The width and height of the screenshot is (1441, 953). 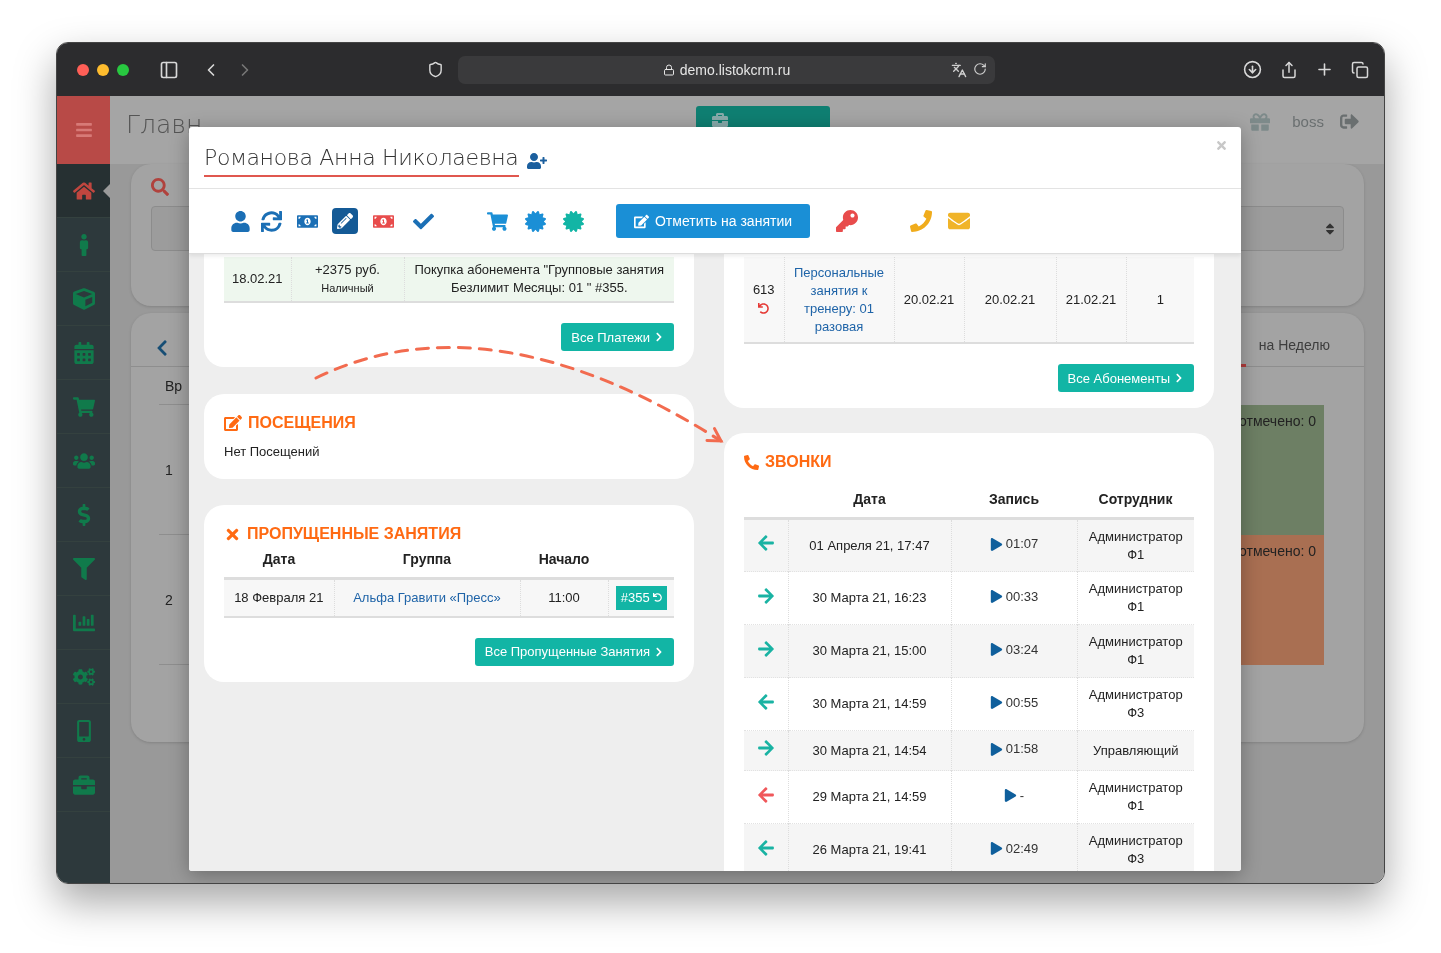 What do you see at coordinates (798, 462) in the screenshot?
I see `section-title: ЗВОНКИ` at bounding box center [798, 462].